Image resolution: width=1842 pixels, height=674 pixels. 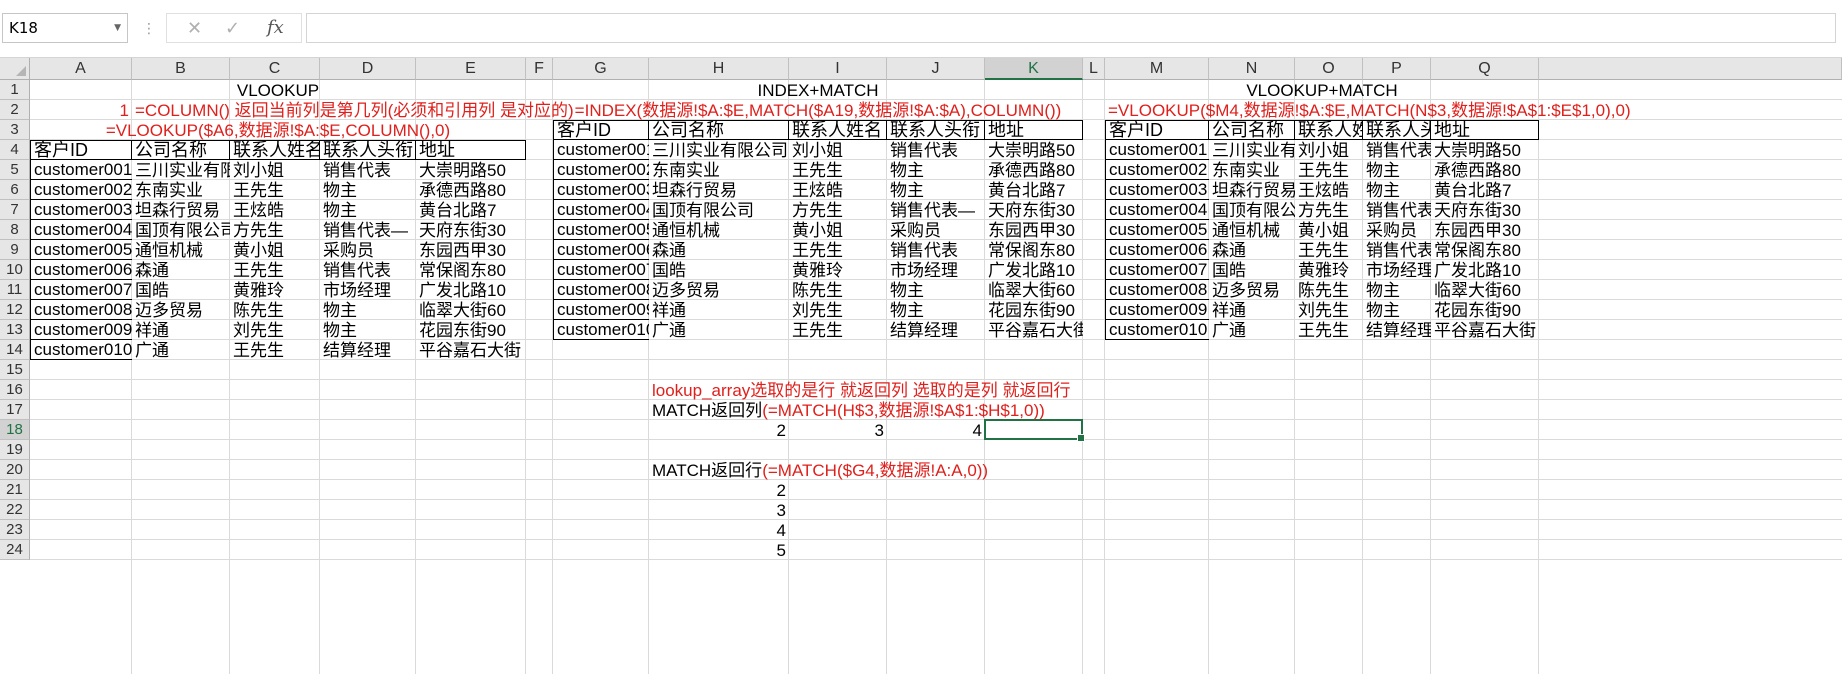 What do you see at coordinates (1329, 210) in the screenshot?
I see `vlookup-match-table-cell-contact-name: 方先生` at bounding box center [1329, 210].